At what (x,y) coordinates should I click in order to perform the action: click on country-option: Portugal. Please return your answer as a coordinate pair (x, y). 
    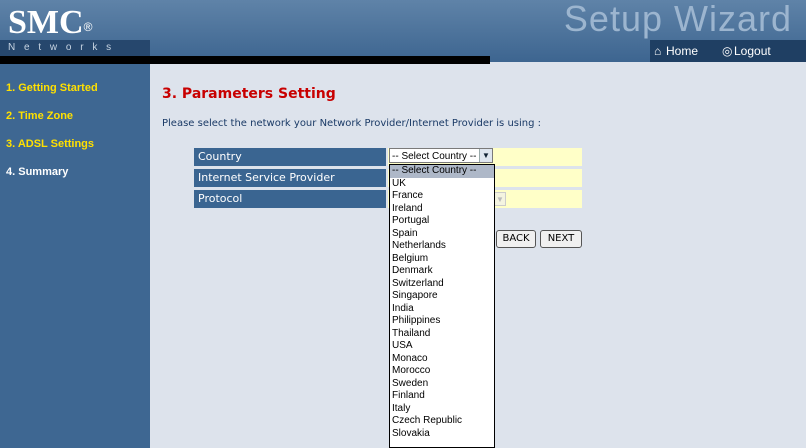
    Looking at the image, I should click on (442, 221).